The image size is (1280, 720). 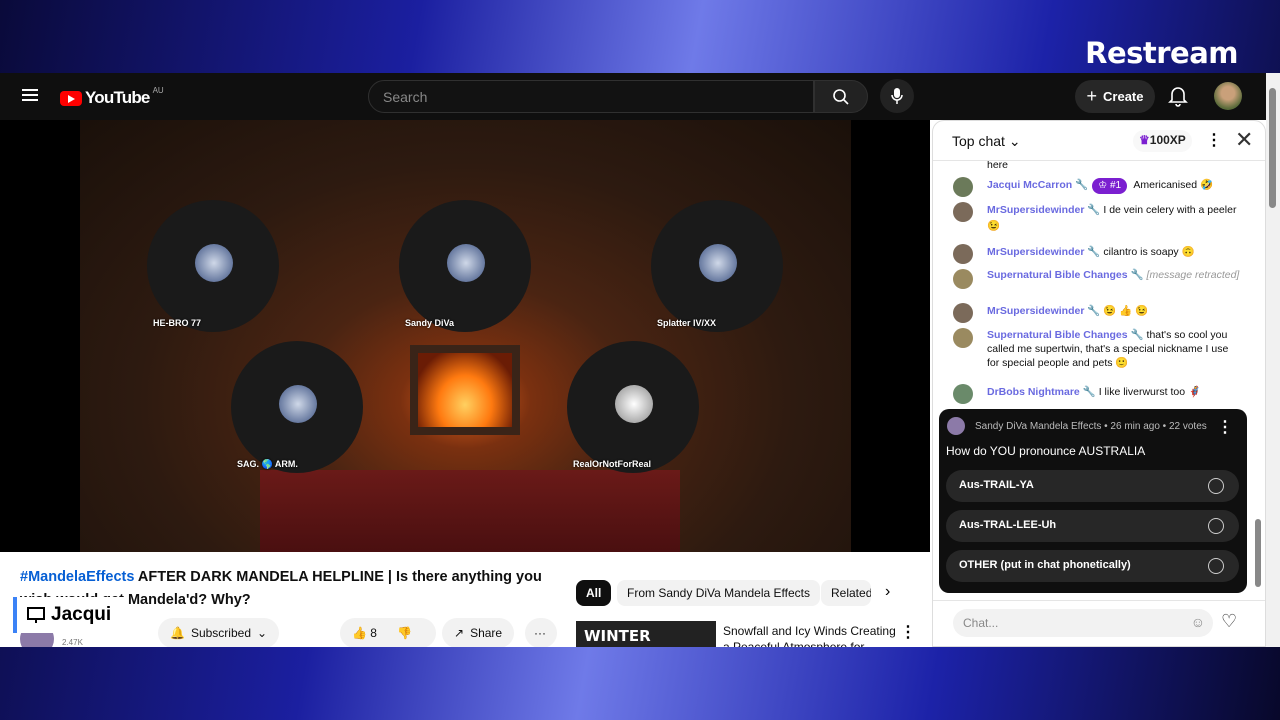 I want to click on poll-menu-icon: ⋮, so click(x=1225, y=427).